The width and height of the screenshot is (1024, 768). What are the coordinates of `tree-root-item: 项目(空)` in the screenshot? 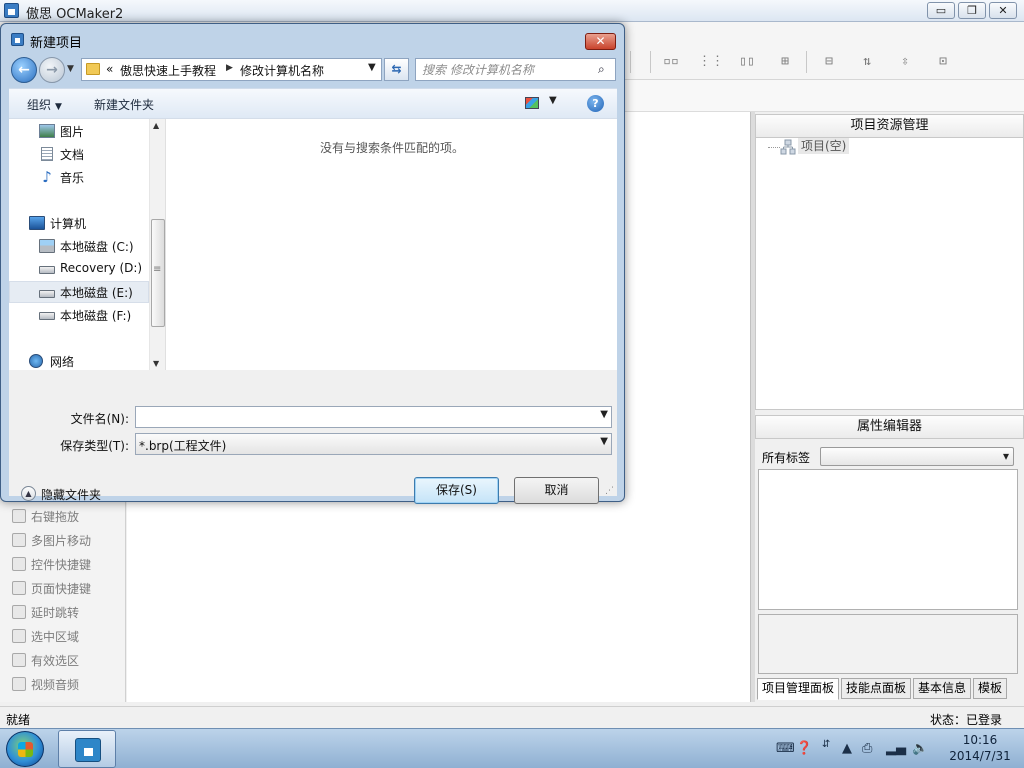 It's located at (824, 146).